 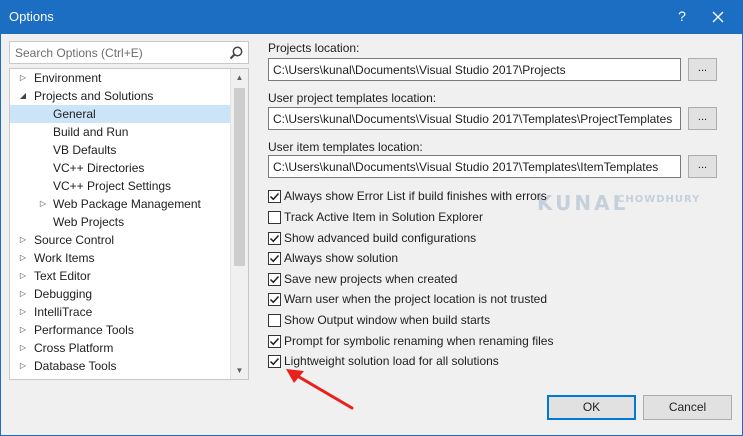 What do you see at coordinates (120, 348) in the screenshot?
I see `tree-item: ▷ Cross Platform` at bounding box center [120, 348].